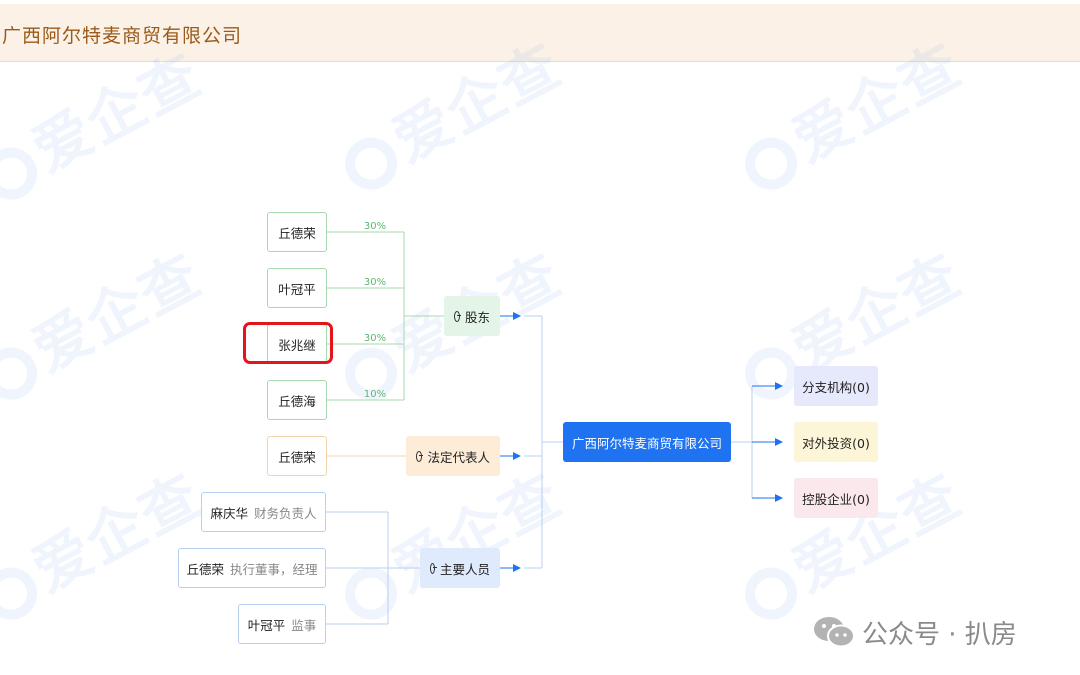  I want to click on staff-node: 丘德荣 执行董事，经理, so click(252, 568).